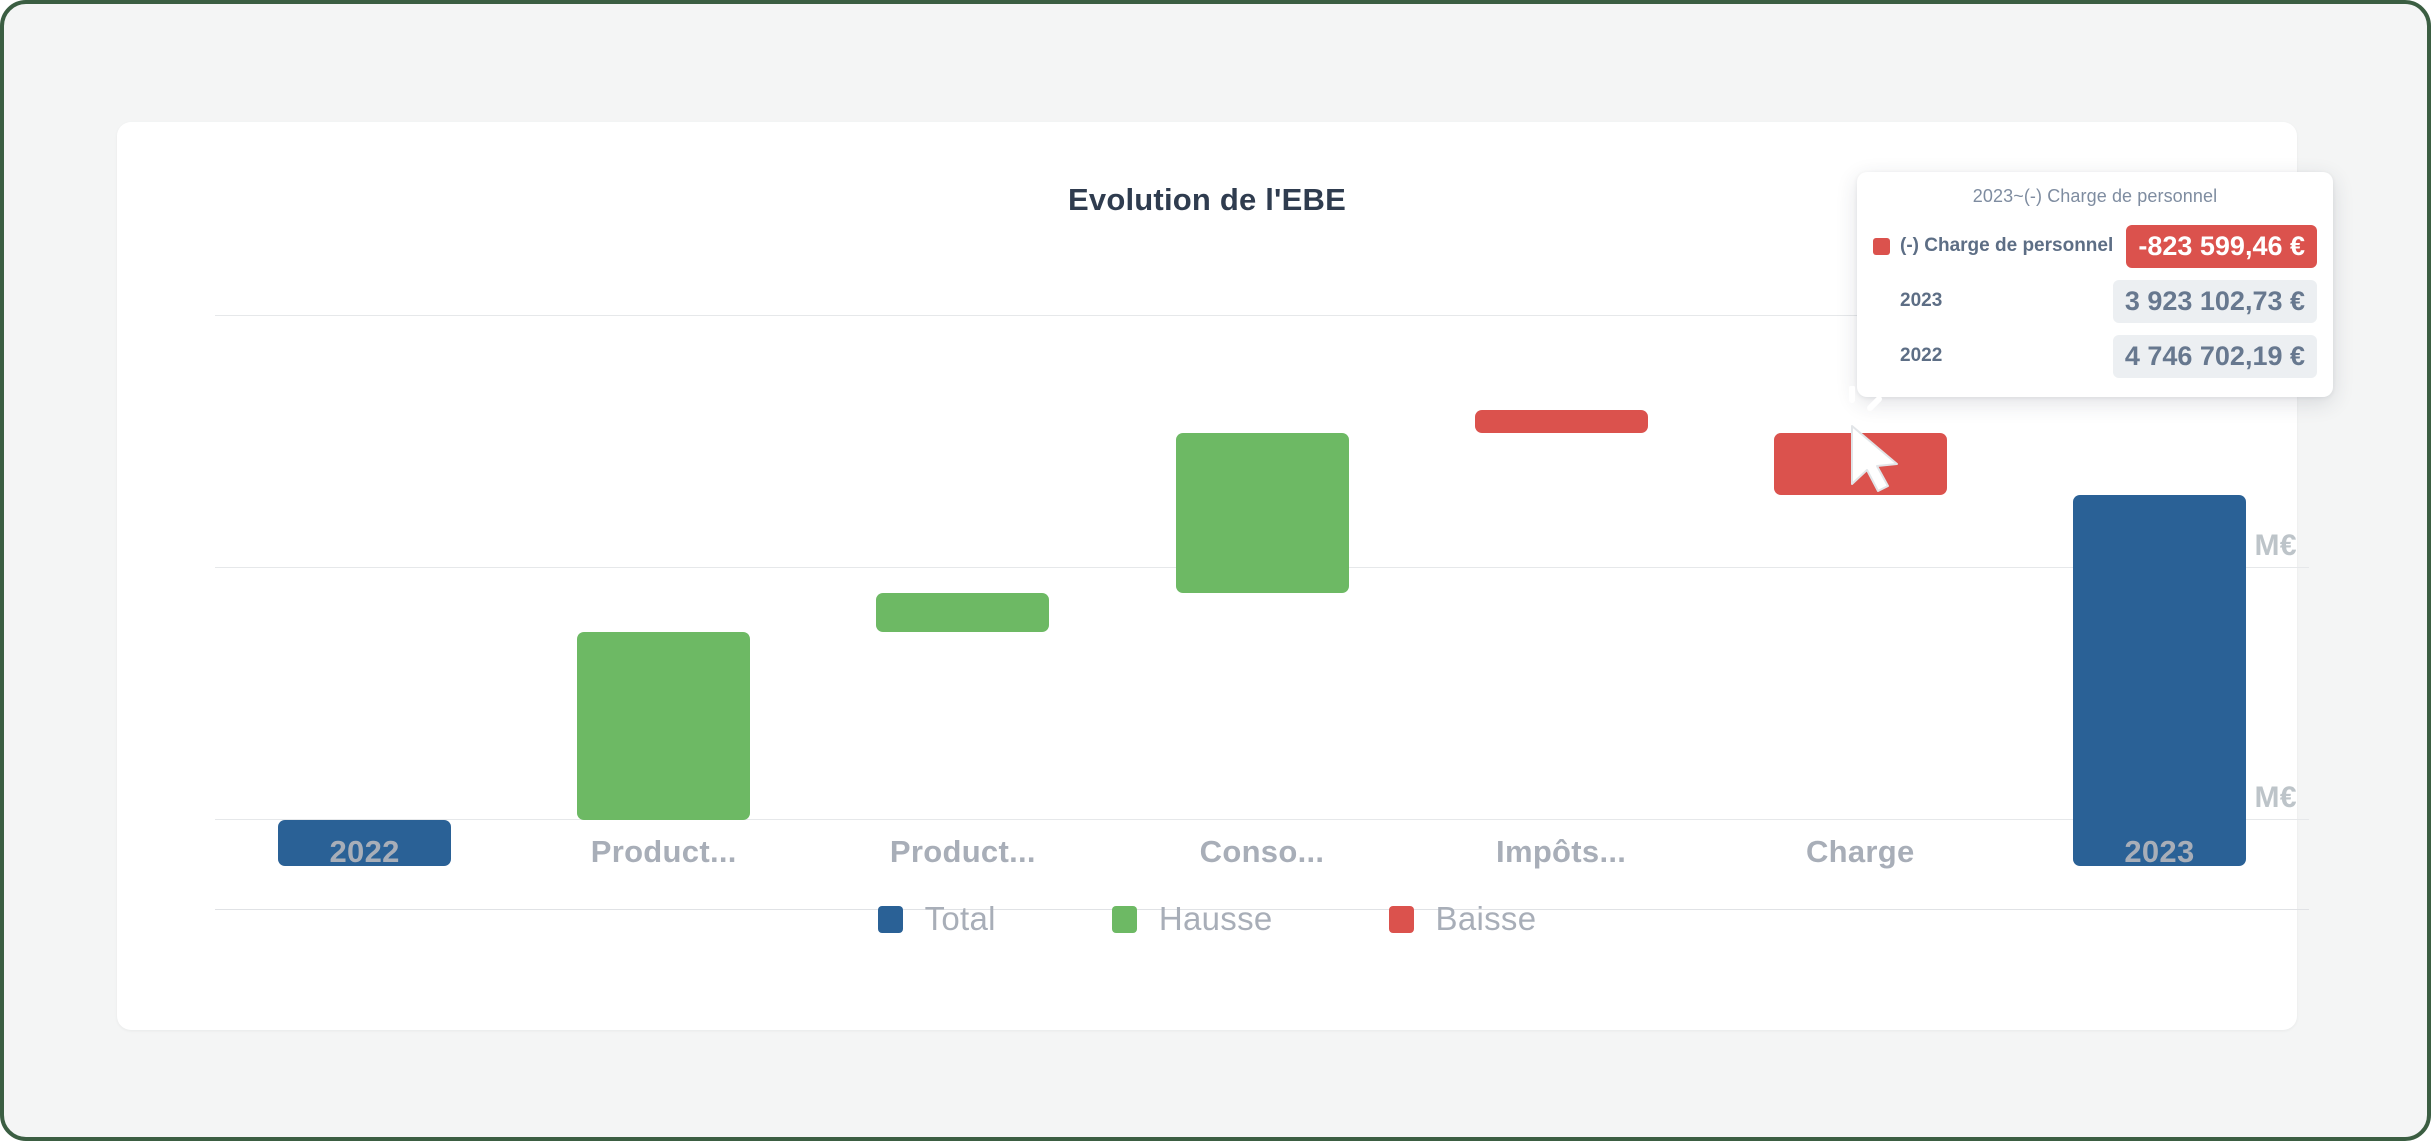  Describe the element at coordinates (2095, 356) in the screenshot. I see `tooltip-row: 2022 4 746 702,19 €` at that location.